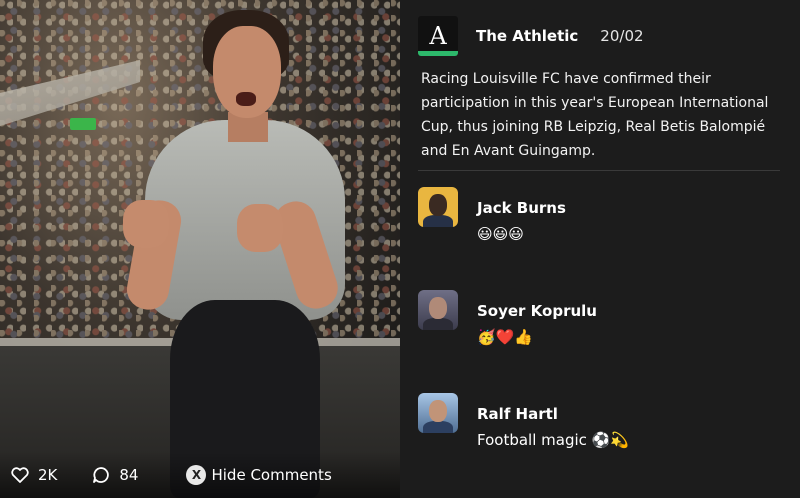  I want to click on logo-letter: A, so click(438, 36).